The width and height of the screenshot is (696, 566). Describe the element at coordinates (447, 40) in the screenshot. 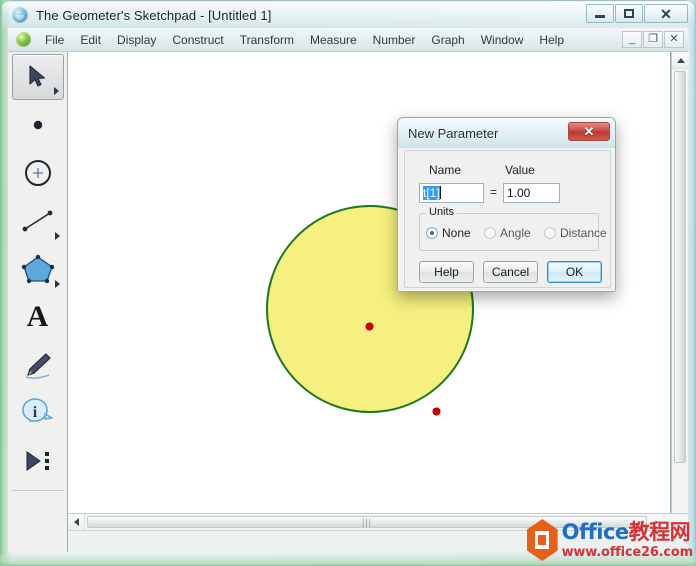

I see `menu-item-graph: Graph` at that location.